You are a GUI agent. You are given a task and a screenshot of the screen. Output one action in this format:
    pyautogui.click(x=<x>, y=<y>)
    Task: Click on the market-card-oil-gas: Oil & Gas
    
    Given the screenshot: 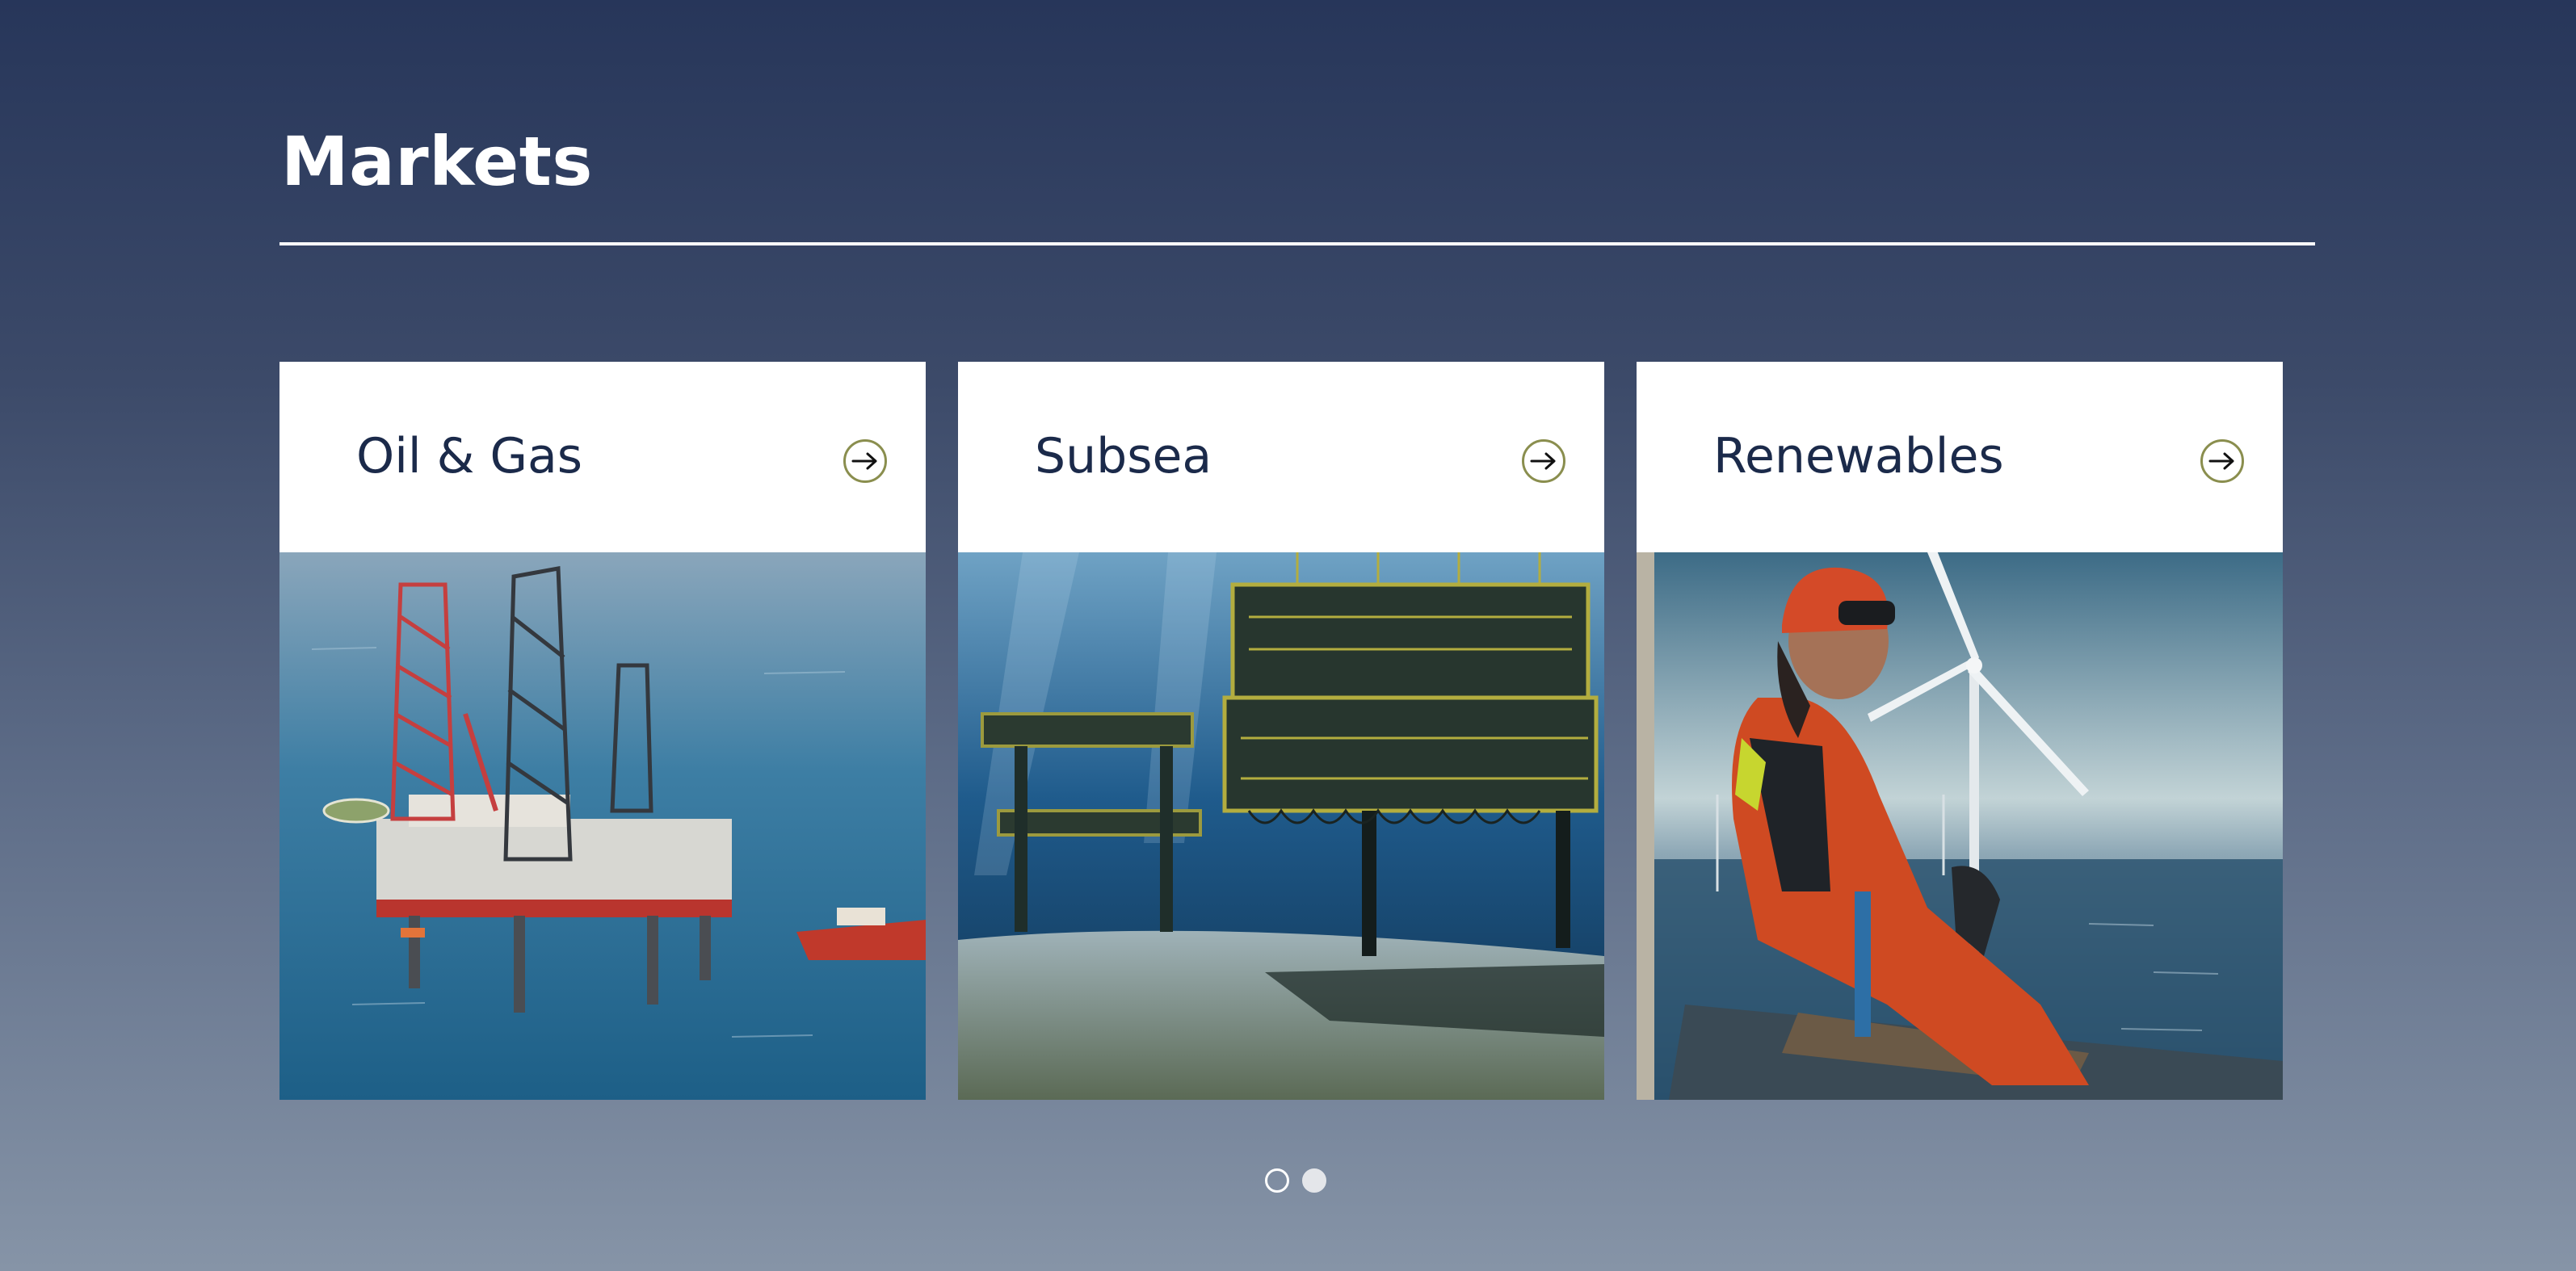 What is the action you would take?
    pyautogui.click(x=602, y=731)
    